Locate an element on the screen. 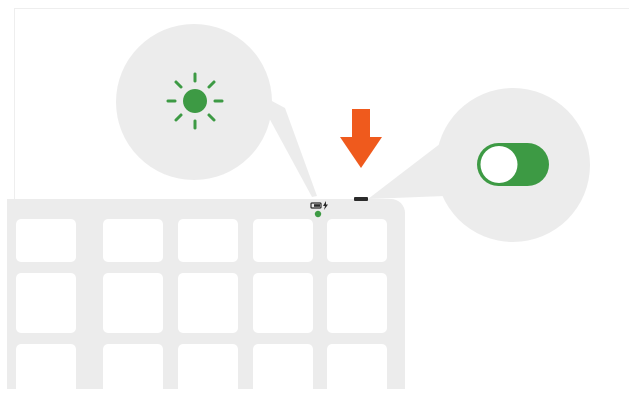 The image size is (629, 404). keyboard-switch-indicator is located at coordinates (361, 199).